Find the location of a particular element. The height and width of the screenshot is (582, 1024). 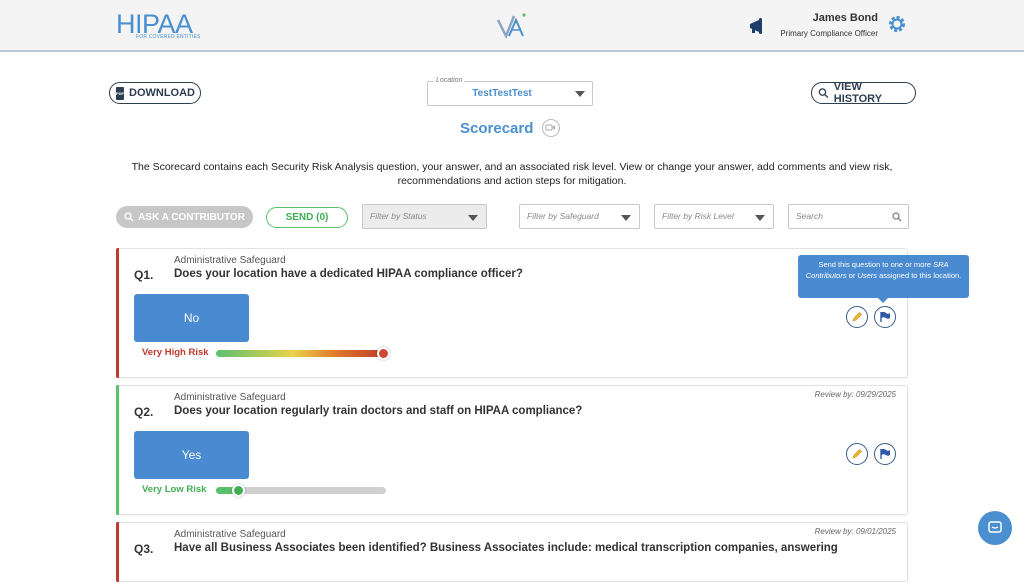

answer-button: Yes is located at coordinates (191, 455).